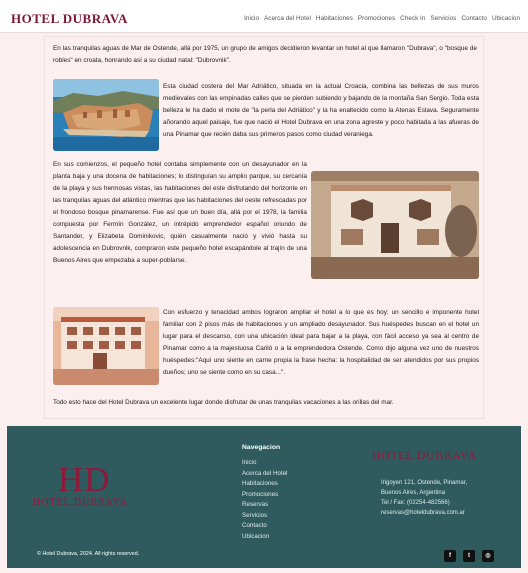  Describe the element at coordinates (424, 513) in the screenshot. I see `footer-email: reservas@hoteldubrava.com.ar` at that location.